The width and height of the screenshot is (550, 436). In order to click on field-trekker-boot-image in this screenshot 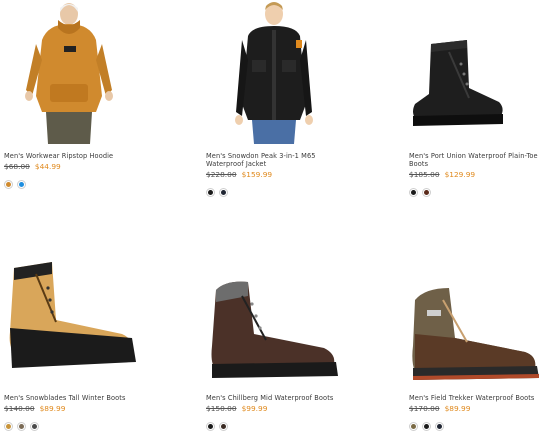, I will do `click(477, 333)`.